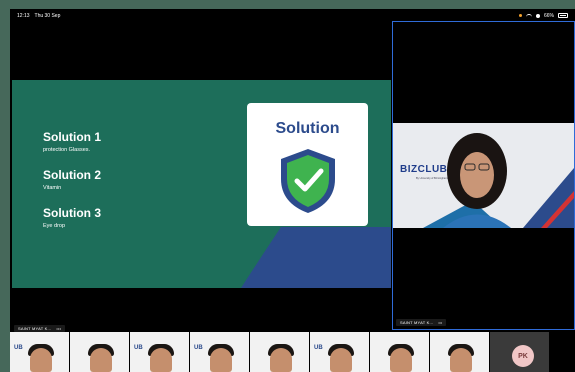 The height and width of the screenshot is (372, 575). I want to click on speaker-video-frame, so click(498, 180).